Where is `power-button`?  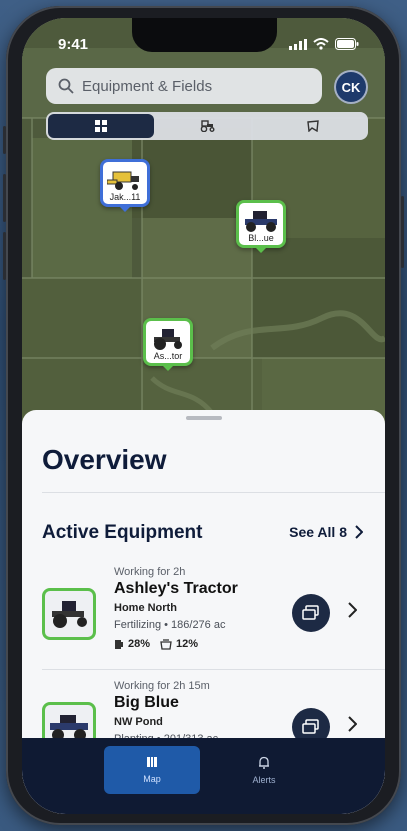
power-button is located at coordinates (402, 232).